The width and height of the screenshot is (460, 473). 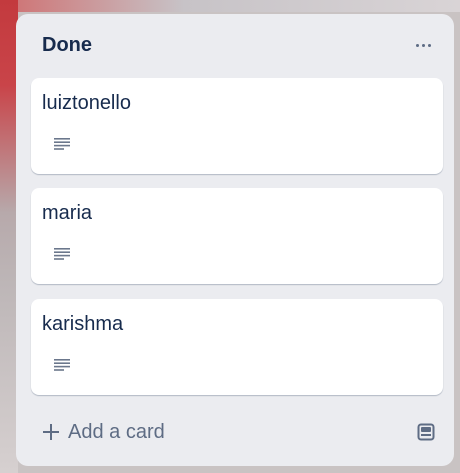 What do you see at coordinates (235, 432) in the screenshot?
I see `list-footer: Add a card` at bounding box center [235, 432].